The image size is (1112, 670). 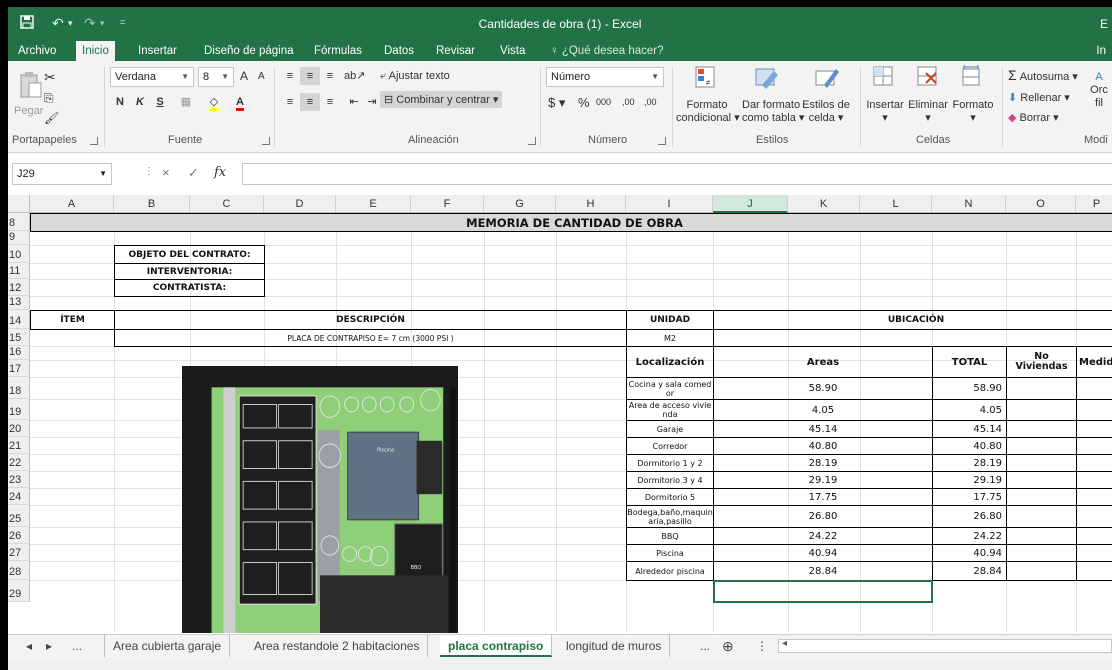 I want to click on sheet-tab-area-cubierta-garaje: Area cubierta garaje, so click(x=167, y=646).